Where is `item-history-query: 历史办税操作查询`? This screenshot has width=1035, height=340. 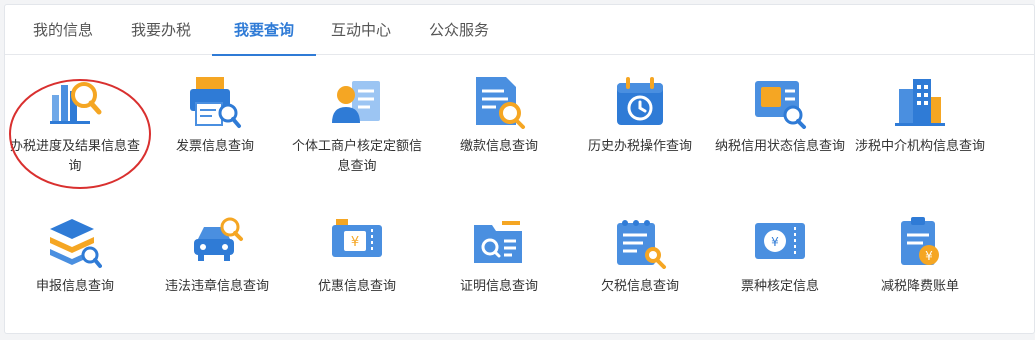 item-history-query: 历史办税操作查询 is located at coordinates (640, 115).